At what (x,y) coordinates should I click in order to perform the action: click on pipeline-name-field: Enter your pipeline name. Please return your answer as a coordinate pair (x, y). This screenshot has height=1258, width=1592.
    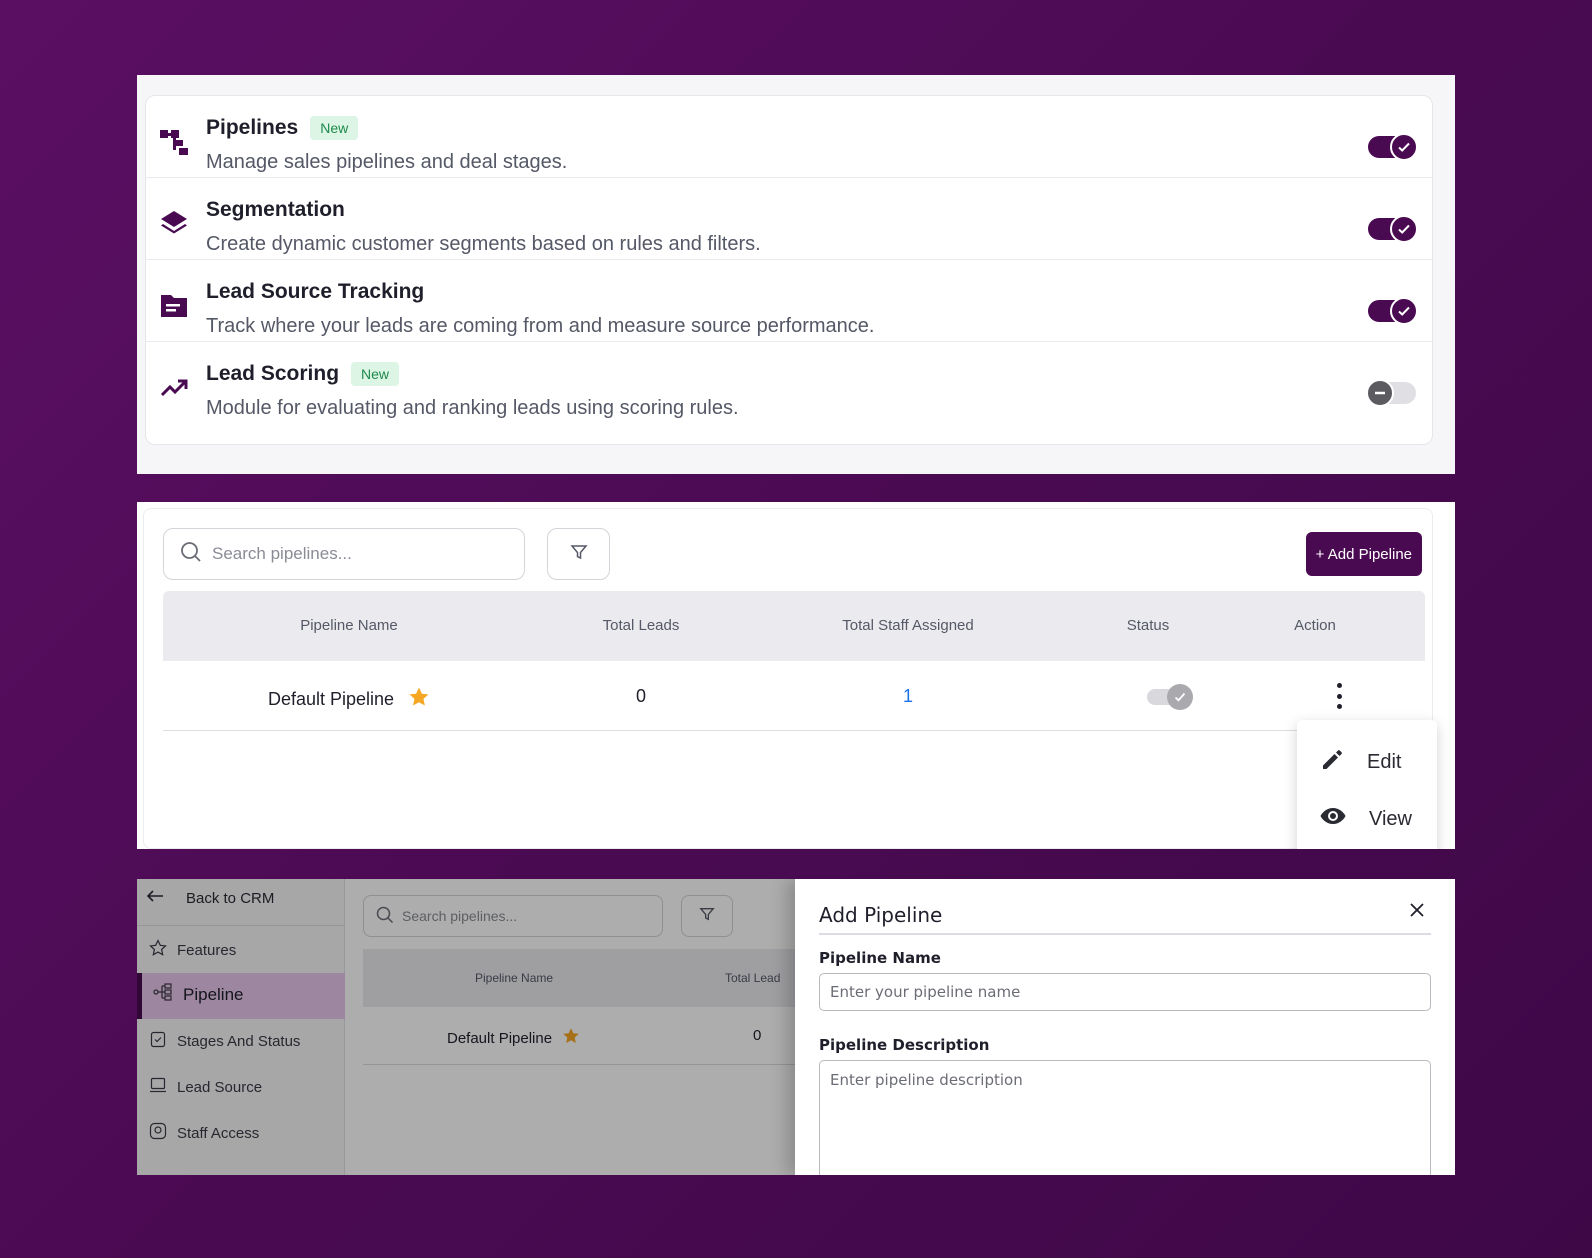
    Looking at the image, I should click on (1125, 992).